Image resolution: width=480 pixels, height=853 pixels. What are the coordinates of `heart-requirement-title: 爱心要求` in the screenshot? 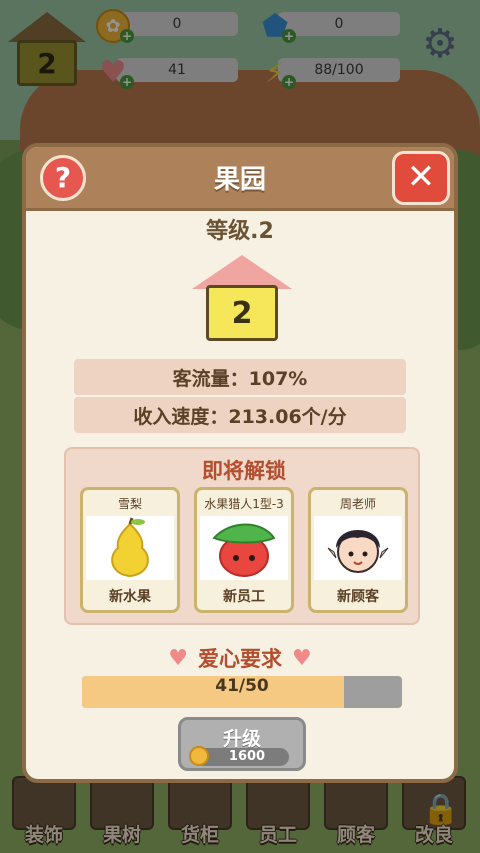 It's located at (240, 659).